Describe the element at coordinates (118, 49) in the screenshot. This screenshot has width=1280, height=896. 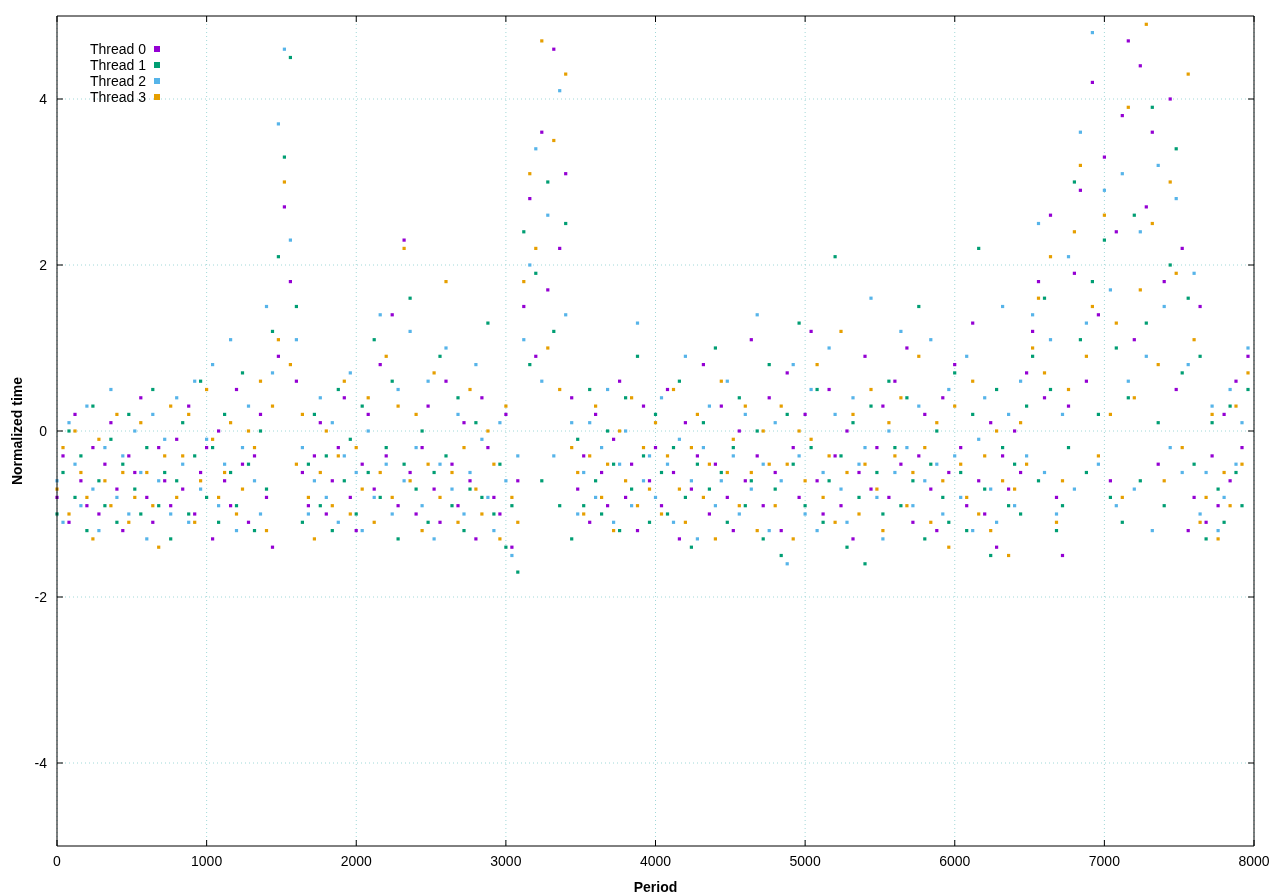
I see `legend-label: Thread 0` at that location.